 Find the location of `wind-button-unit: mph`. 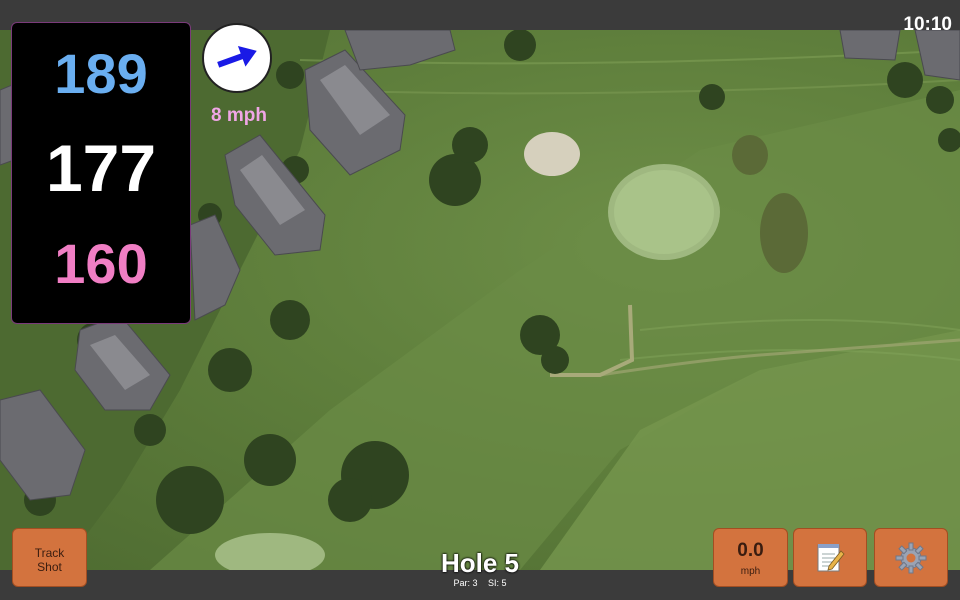

wind-button-unit: mph is located at coordinates (750, 571).